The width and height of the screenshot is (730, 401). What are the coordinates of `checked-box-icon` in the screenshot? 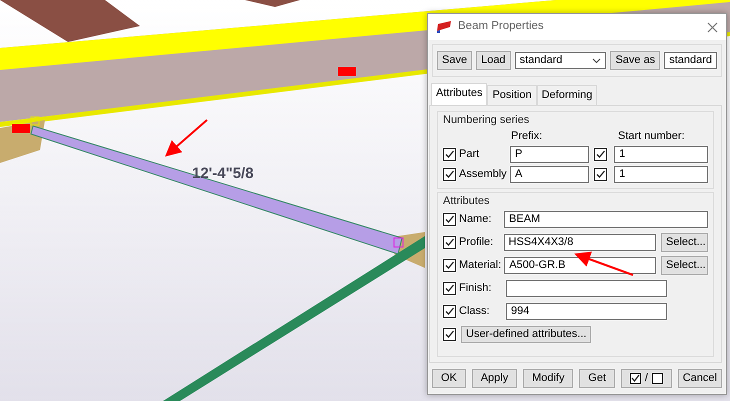 It's located at (635, 378).